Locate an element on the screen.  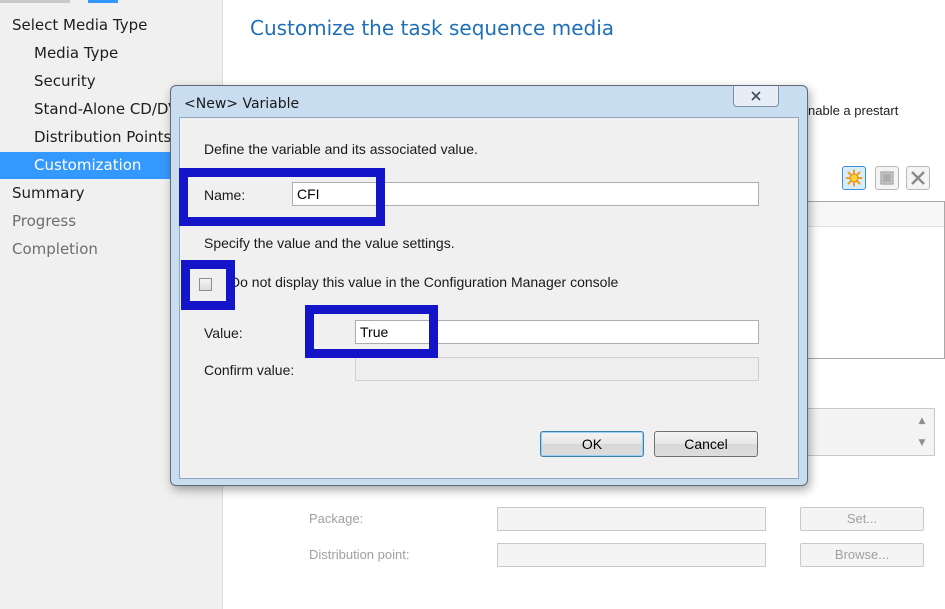
delete-x-icon is located at coordinates (918, 178).